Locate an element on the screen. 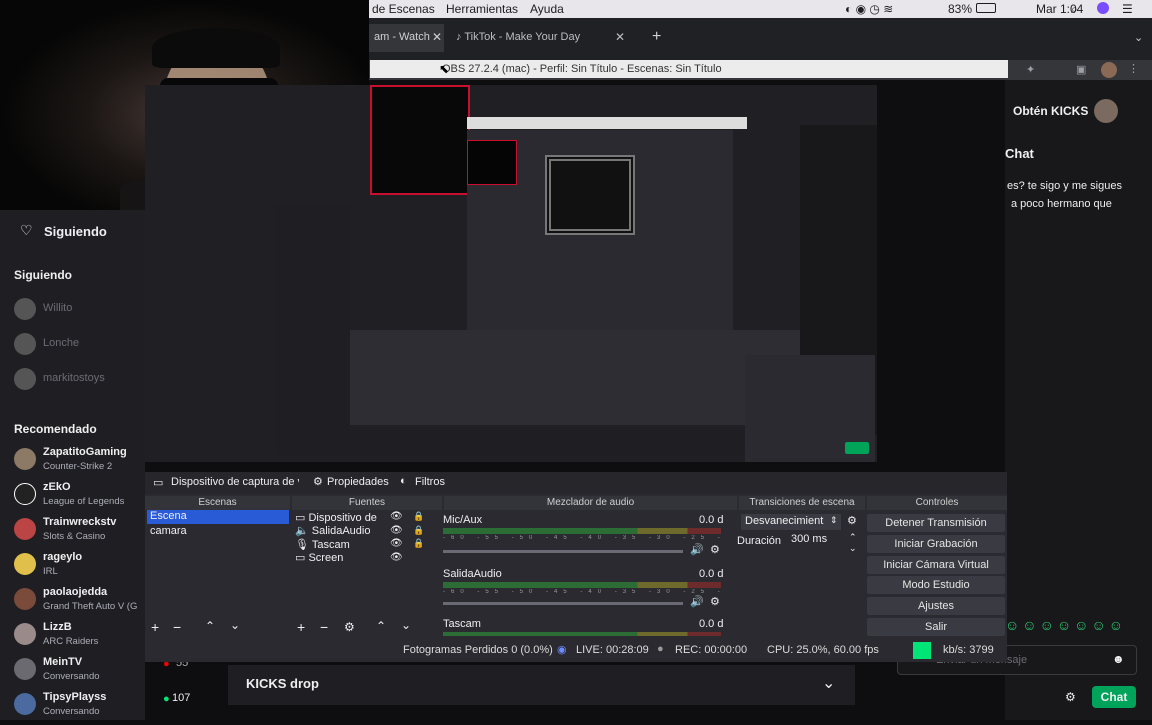 The height and width of the screenshot is (725, 1152). exit-button: Salir is located at coordinates (936, 627).